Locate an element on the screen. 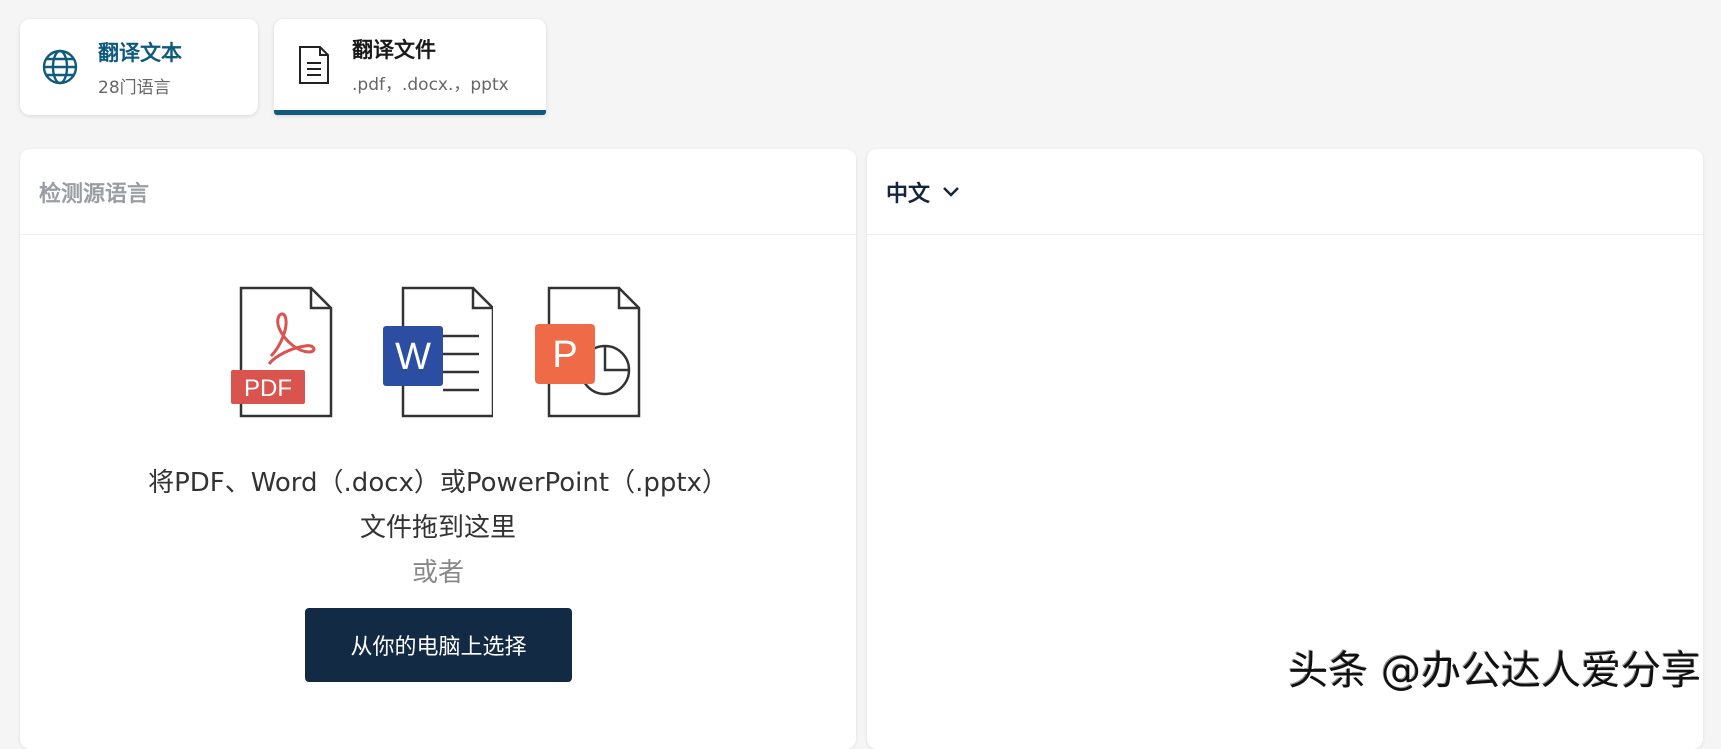 The image size is (1721, 749). tab-translate-text: 翻译文本 28门语言 is located at coordinates (139, 67).